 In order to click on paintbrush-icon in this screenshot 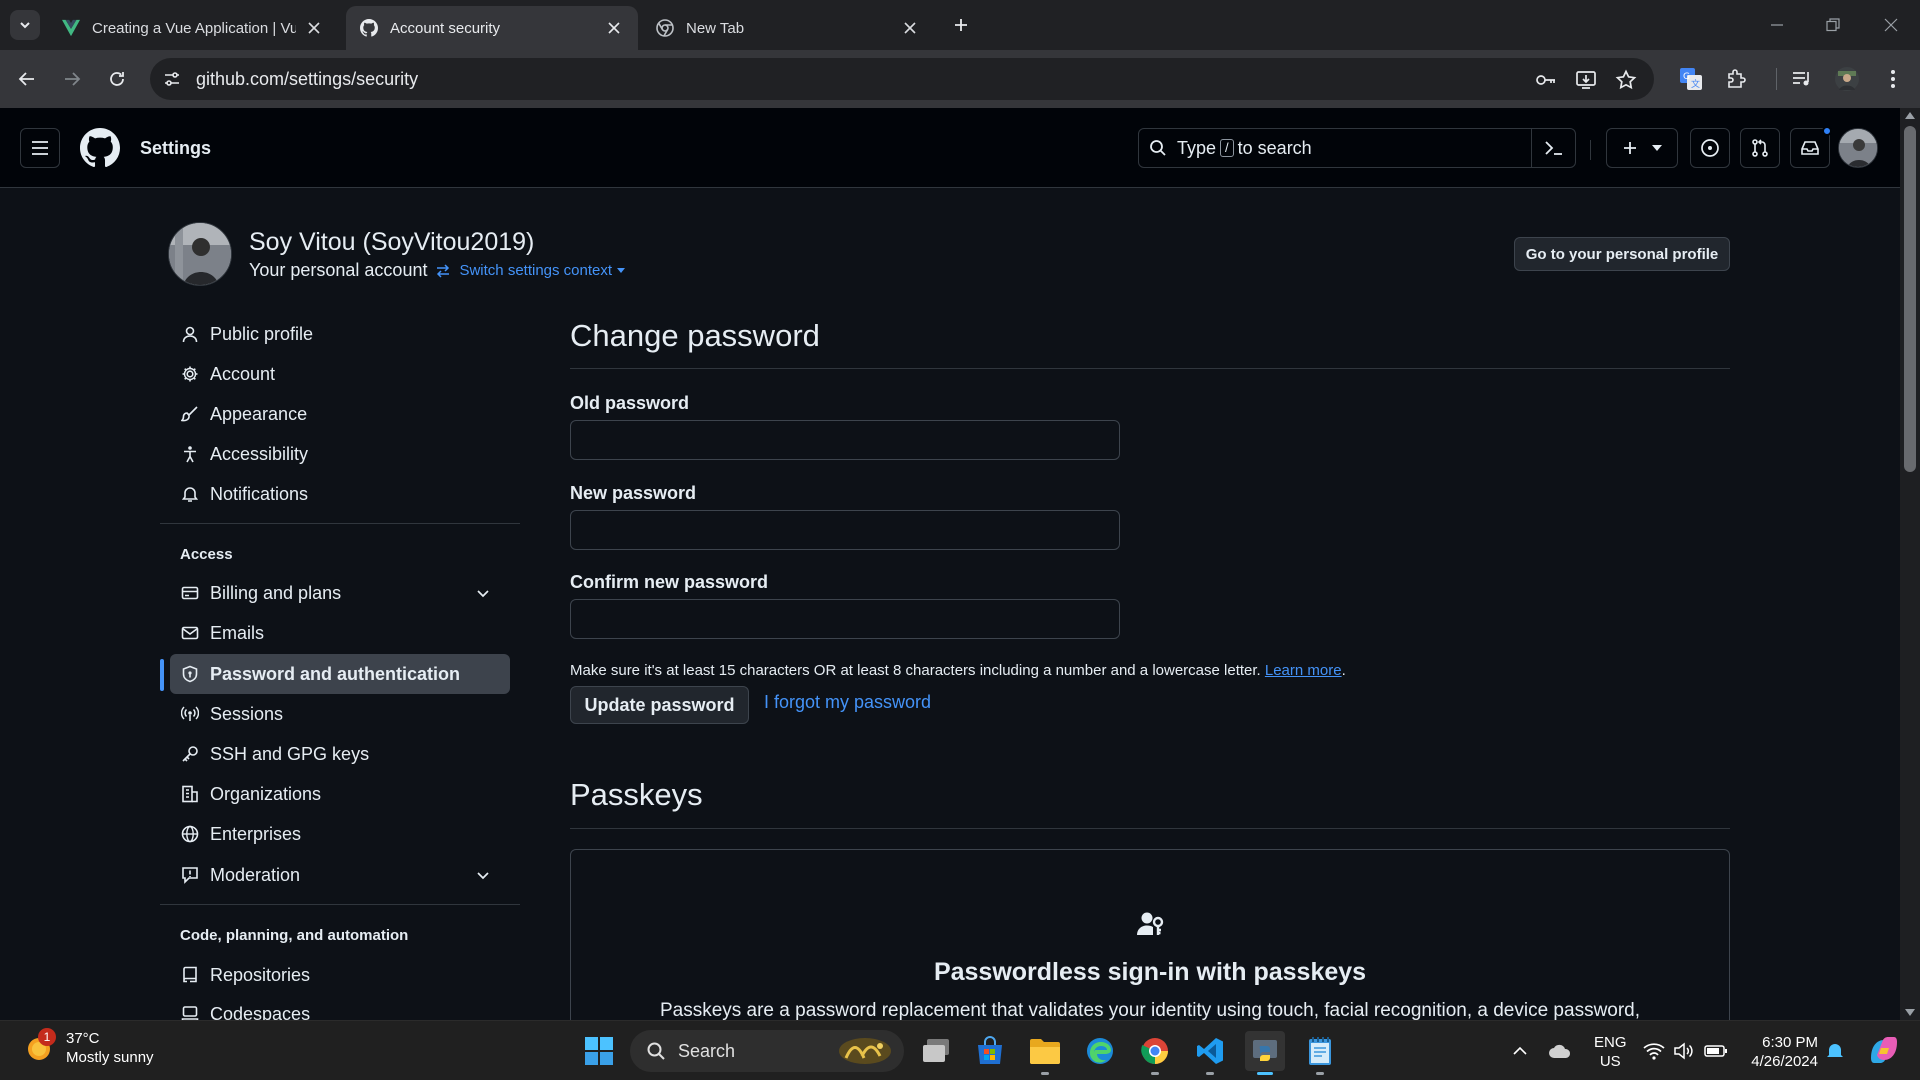, I will do `click(190, 414)`.